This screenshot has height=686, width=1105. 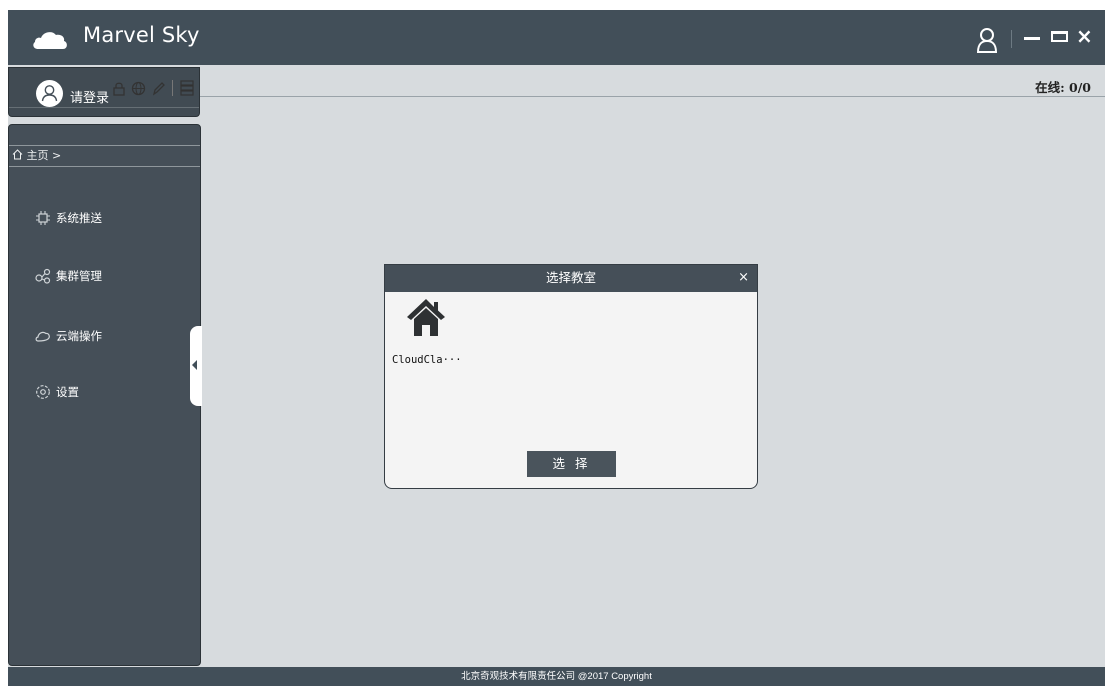 I want to click on chevron-left-icon, so click(x=194, y=365).